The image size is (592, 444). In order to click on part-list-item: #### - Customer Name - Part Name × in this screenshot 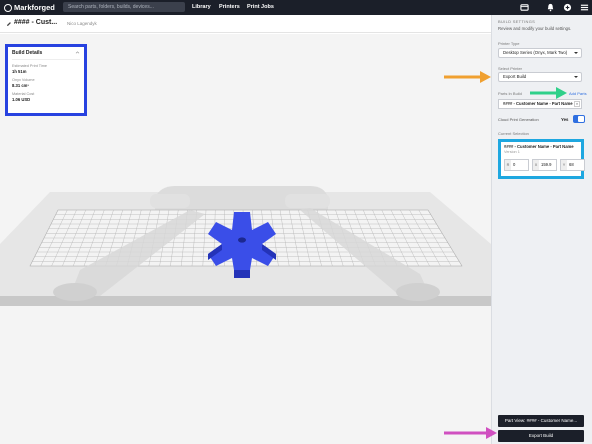, I will do `click(540, 104)`.